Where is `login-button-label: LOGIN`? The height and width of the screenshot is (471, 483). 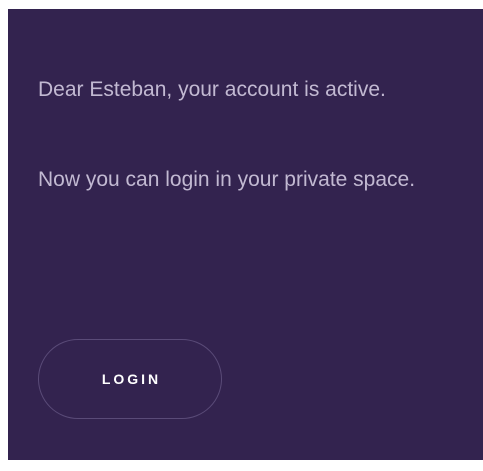 login-button-label: LOGIN is located at coordinates (131, 379).